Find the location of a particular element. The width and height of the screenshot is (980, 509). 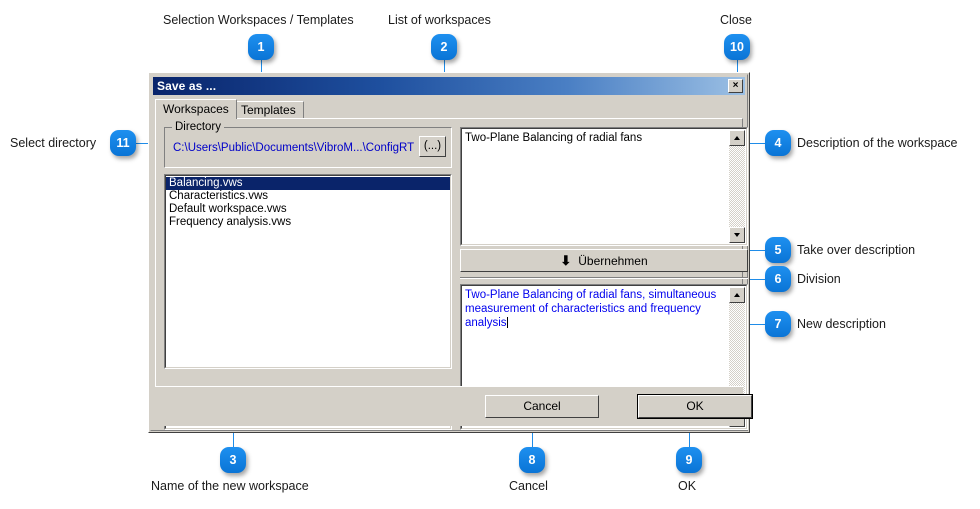

callout-marker-11: 11 is located at coordinates (123, 143).